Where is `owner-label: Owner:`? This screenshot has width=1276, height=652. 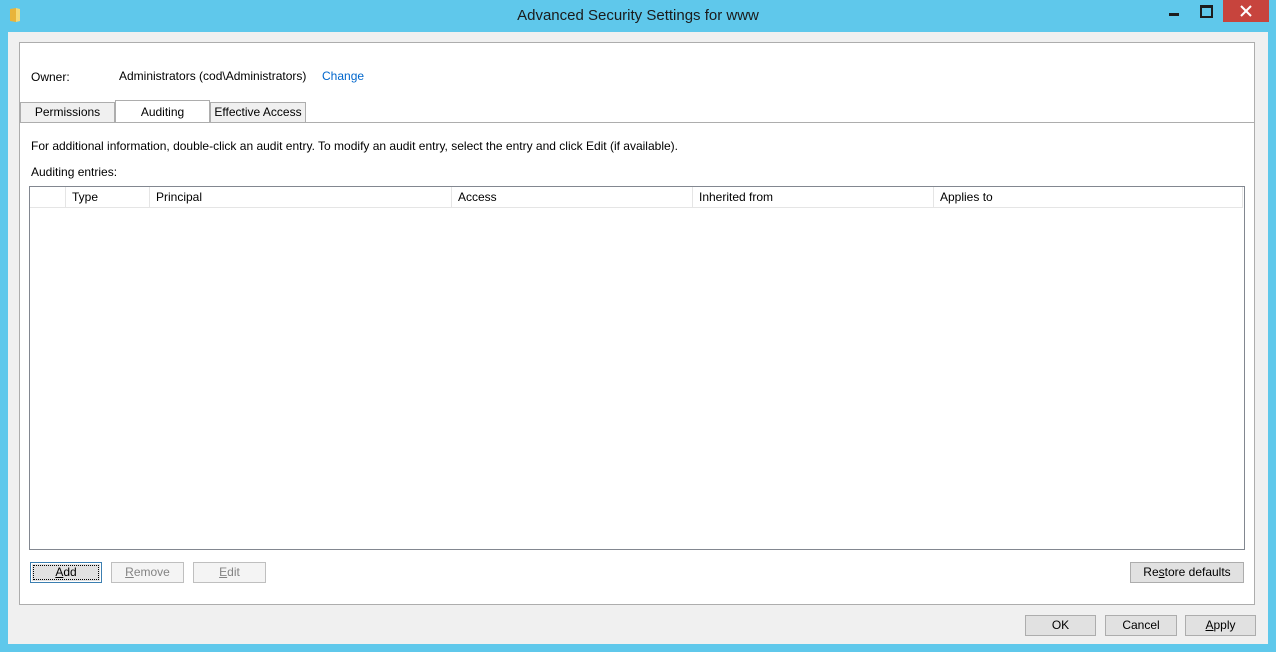 owner-label: Owner: is located at coordinates (50, 77).